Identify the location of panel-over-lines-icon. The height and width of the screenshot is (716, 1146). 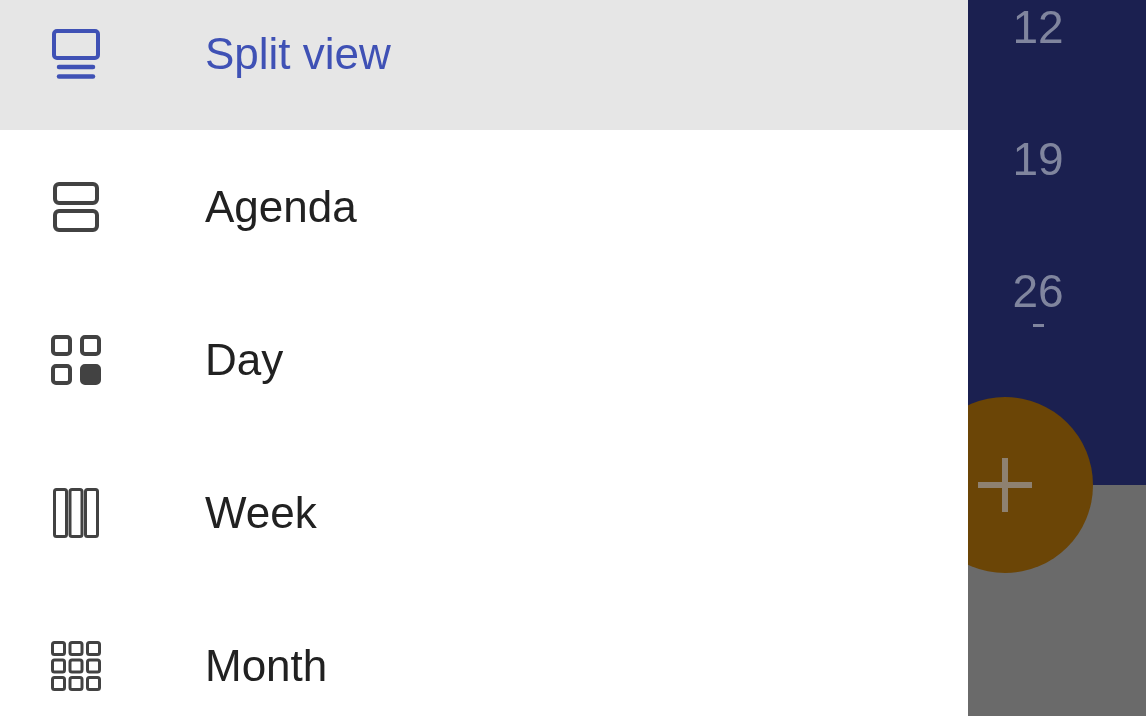
(76, 53).